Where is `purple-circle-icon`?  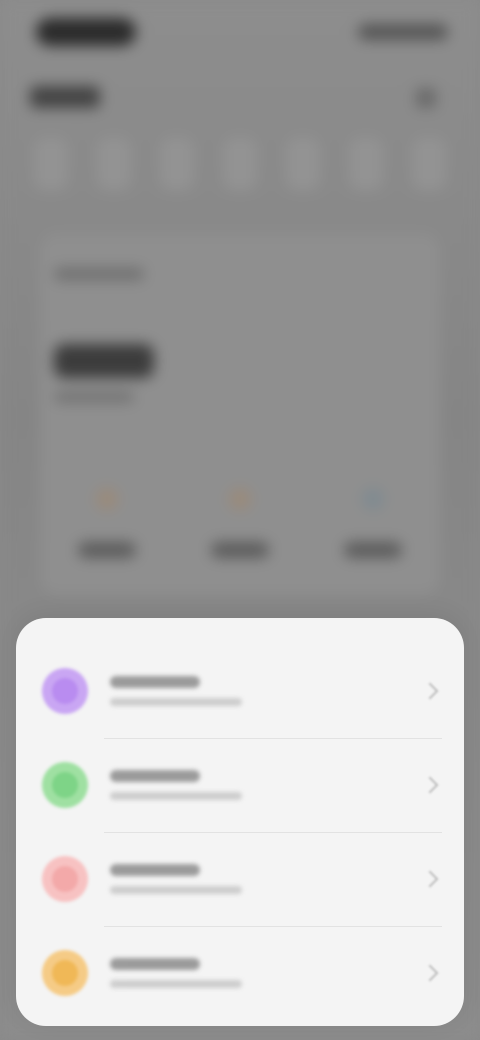
purple-circle-icon is located at coordinates (65, 691).